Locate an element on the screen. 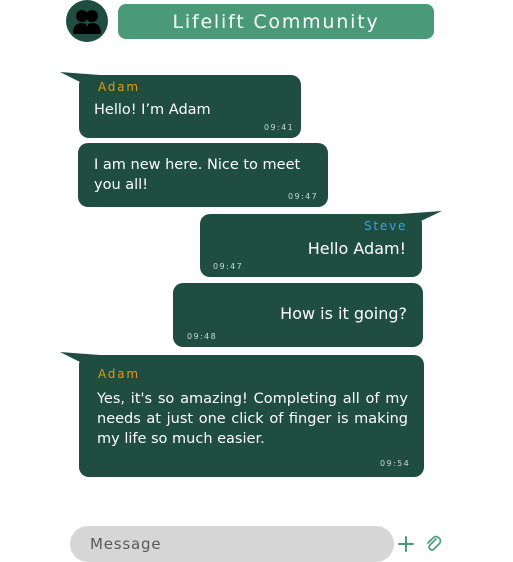 This screenshot has width=513, height=562. message-text: I am new here. Nice to meet you all! is located at coordinates (197, 175).